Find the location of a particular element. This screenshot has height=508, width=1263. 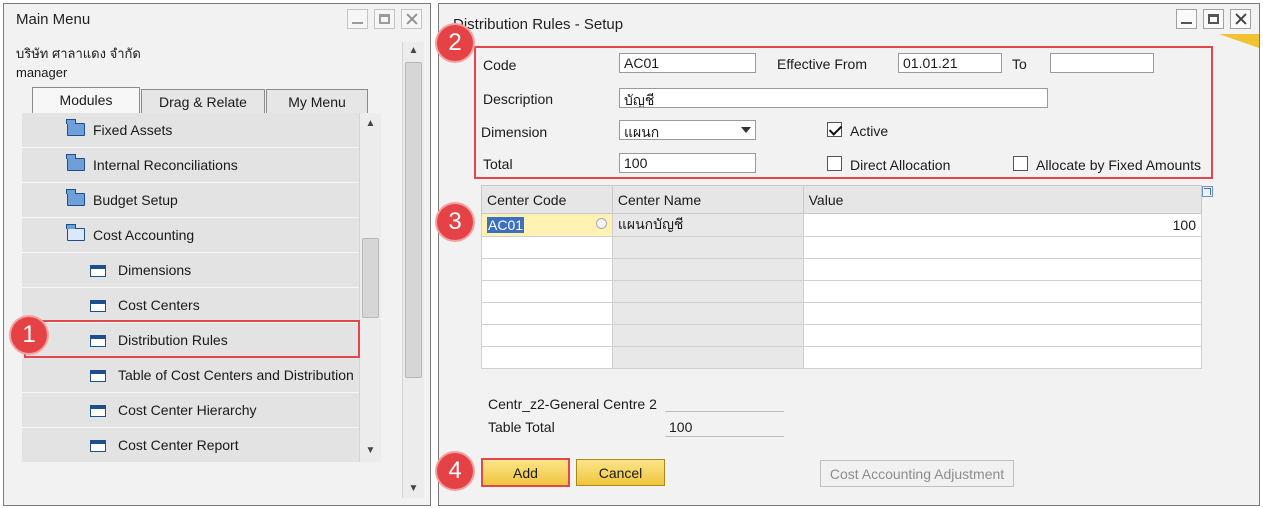

menu-item-dimensions: Dimensions is located at coordinates (190, 270).